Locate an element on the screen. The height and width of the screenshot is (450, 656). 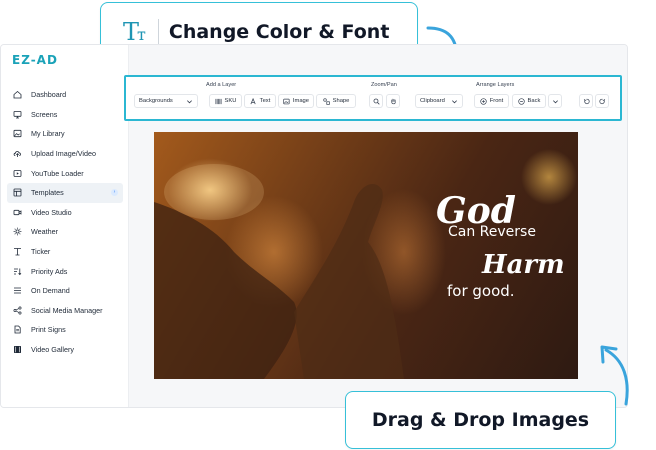
sidebar-item-label: Priority Ads is located at coordinates (49, 271).